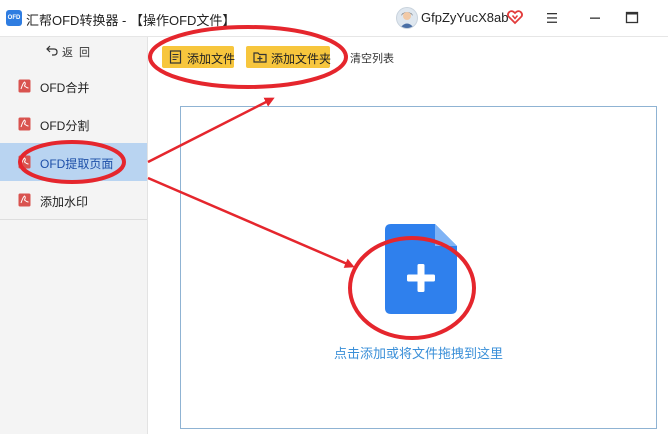  What do you see at coordinates (407, 18) in the screenshot?
I see `user-avatar-icon` at bounding box center [407, 18].